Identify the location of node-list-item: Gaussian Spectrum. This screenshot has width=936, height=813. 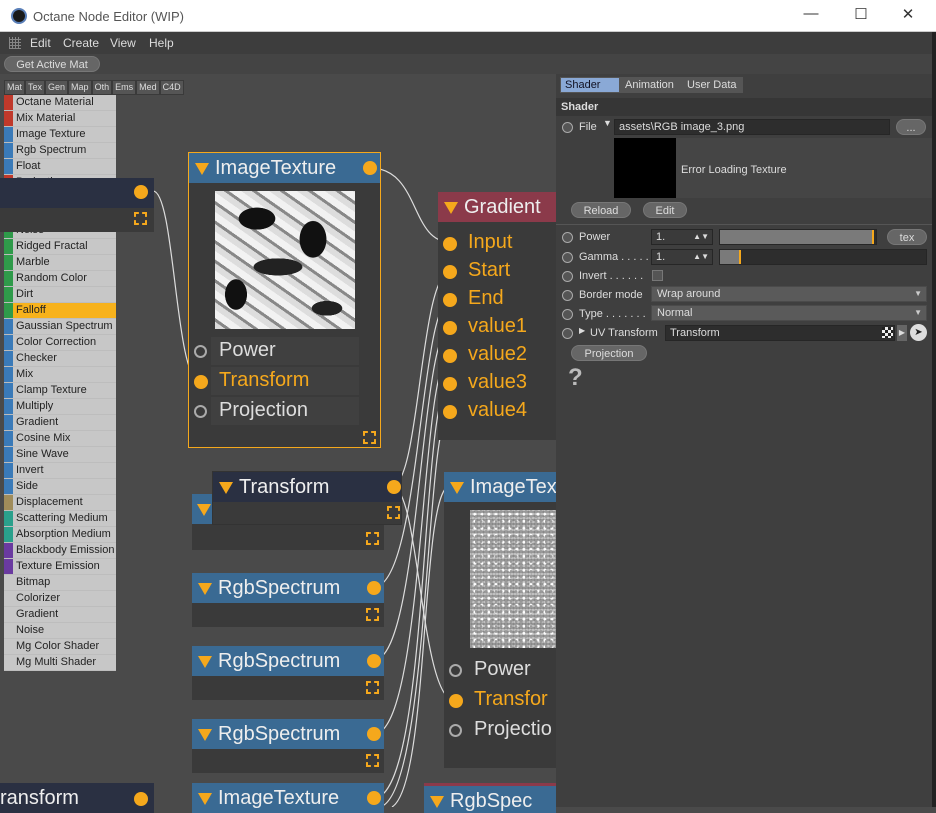
(60, 327).